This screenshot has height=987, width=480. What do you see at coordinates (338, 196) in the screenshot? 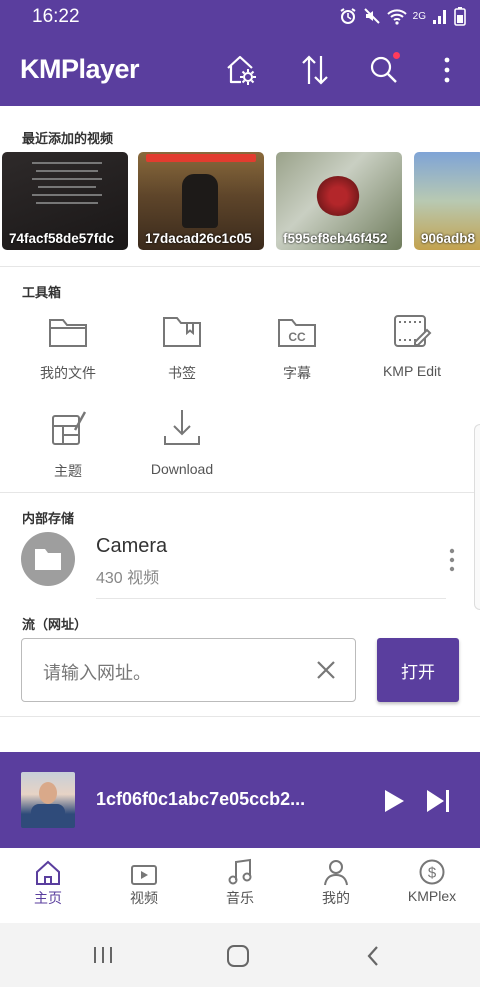
I see `thumb-flower` at bounding box center [338, 196].